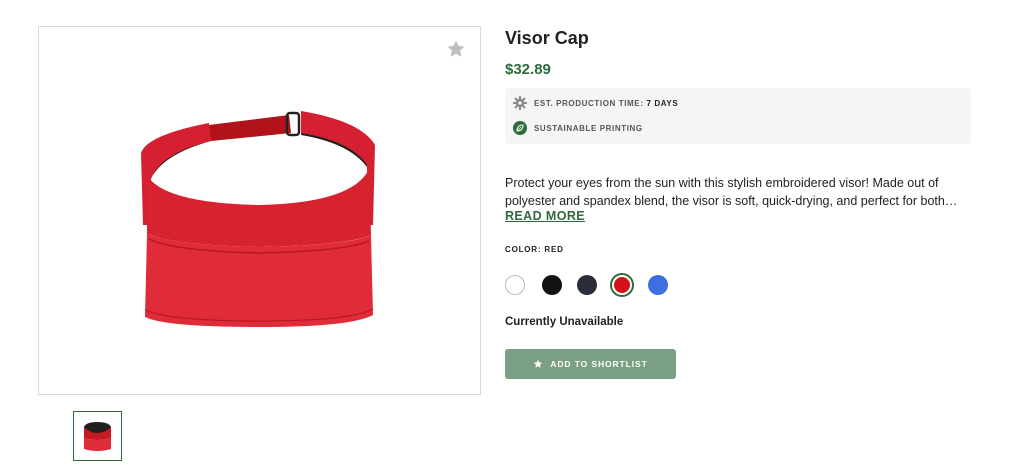 The width and height of the screenshot is (1024, 466). What do you see at coordinates (534, 249) in the screenshot?
I see `color-label: COLOR: RED` at bounding box center [534, 249].